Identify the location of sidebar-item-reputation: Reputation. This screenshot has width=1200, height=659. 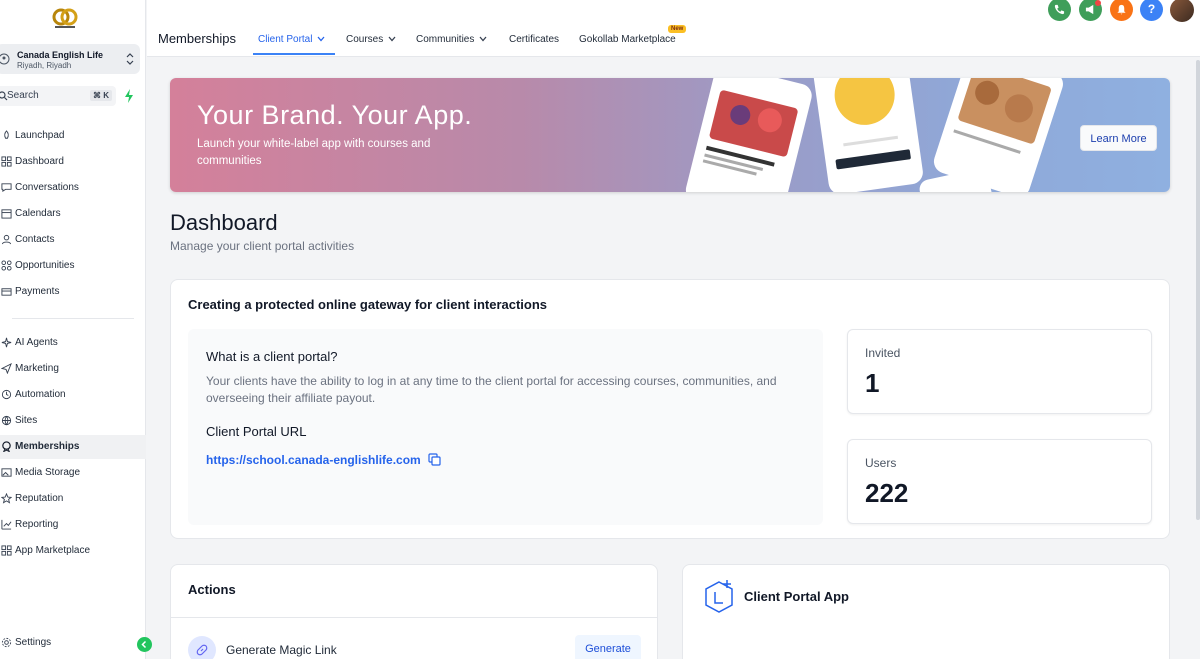
(73, 499).